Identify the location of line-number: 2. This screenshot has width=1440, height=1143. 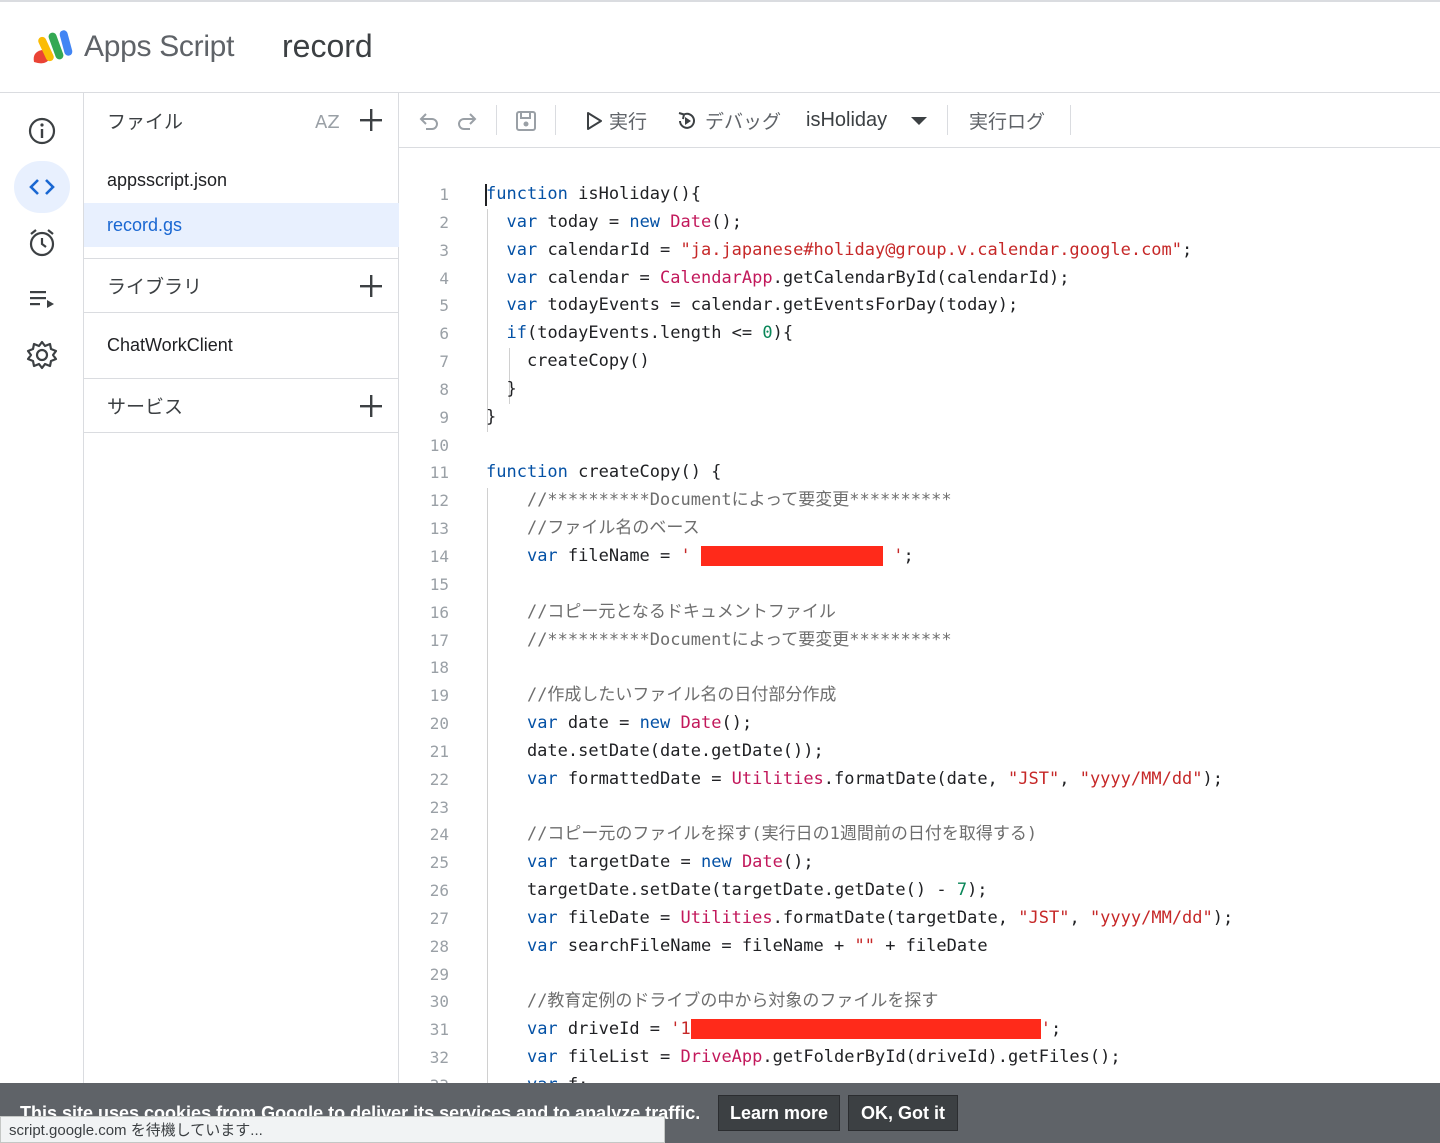
(444, 222).